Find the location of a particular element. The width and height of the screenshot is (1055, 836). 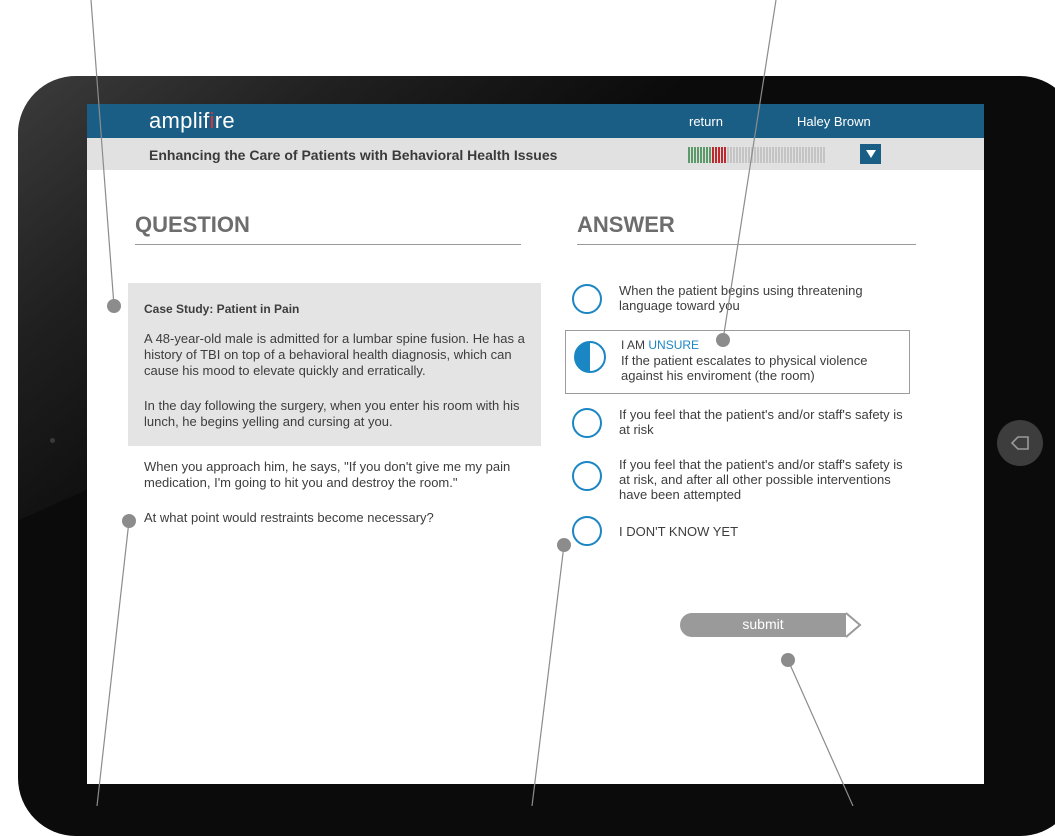

camera-dot is located at coordinates (52, 440).